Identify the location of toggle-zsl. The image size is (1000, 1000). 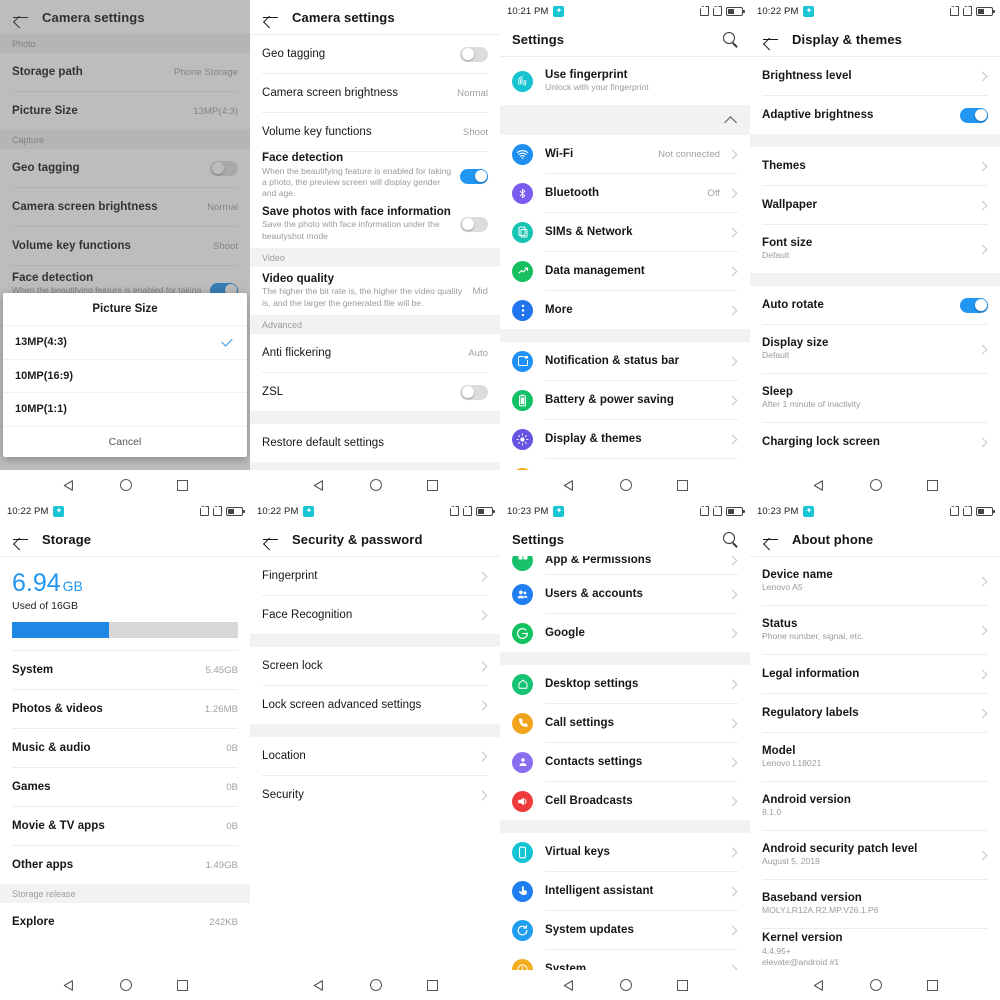
(474, 392).